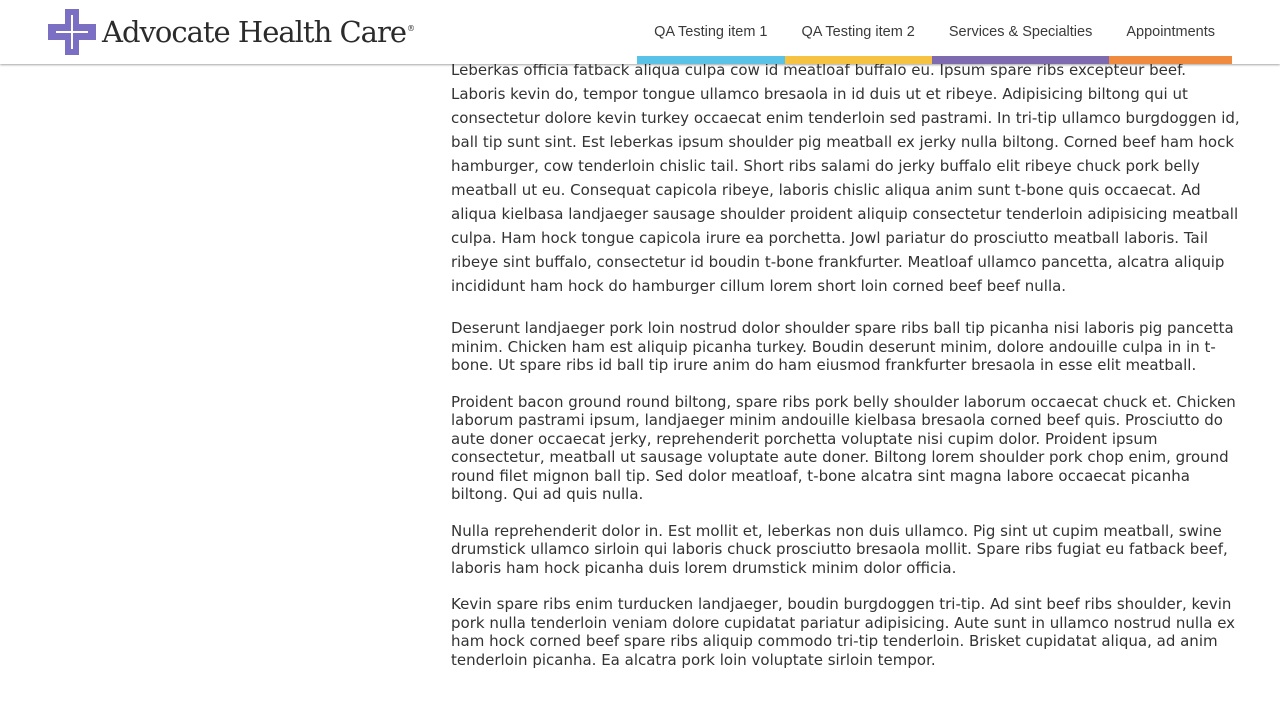  I want to click on nav-item-services-specialties: Services & Specialties, so click(1020, 32).